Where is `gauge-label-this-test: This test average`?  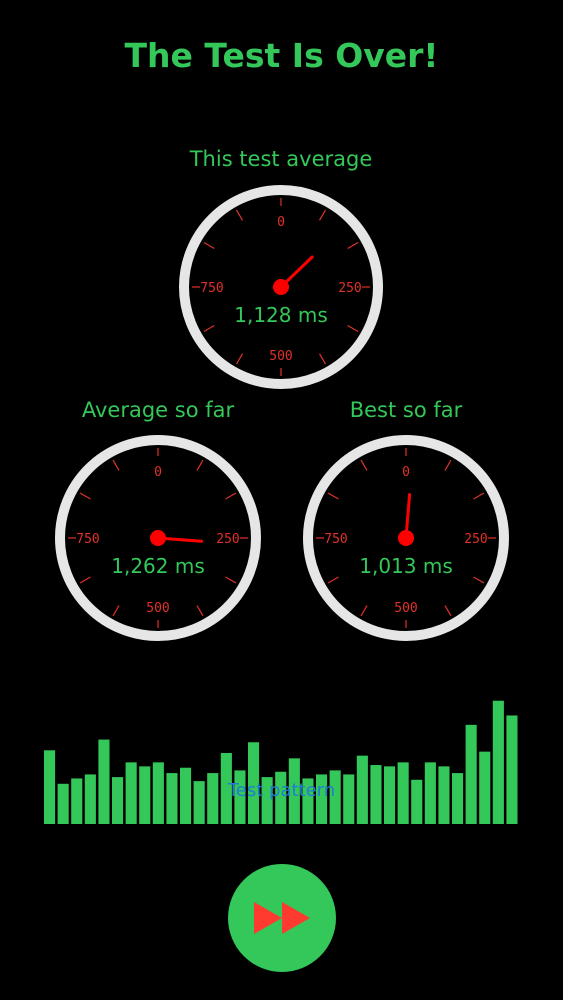
gauge-label-this-test: This test average is located at coordinates (281, 159).